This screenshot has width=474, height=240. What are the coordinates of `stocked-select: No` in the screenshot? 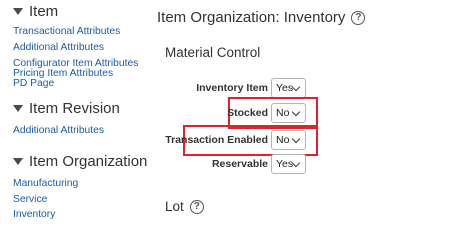 It's located at (288, 113).